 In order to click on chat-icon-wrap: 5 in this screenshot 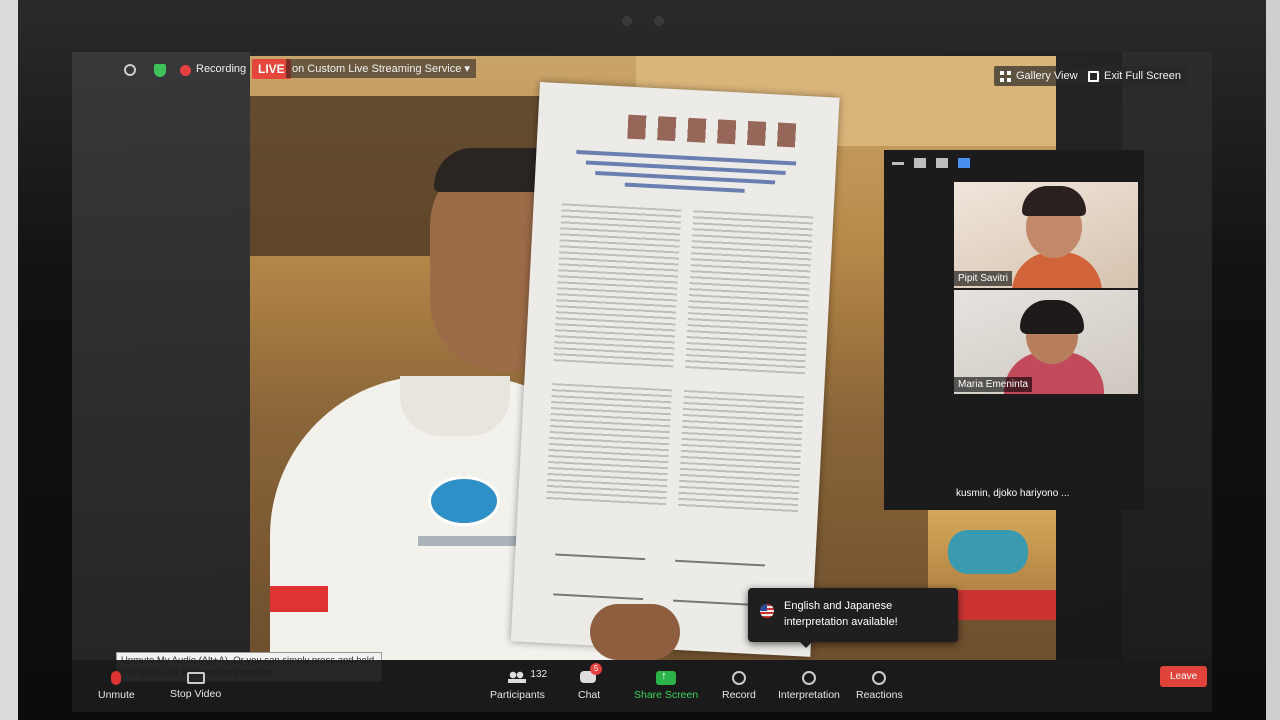, I will do `click(591, 674)`.